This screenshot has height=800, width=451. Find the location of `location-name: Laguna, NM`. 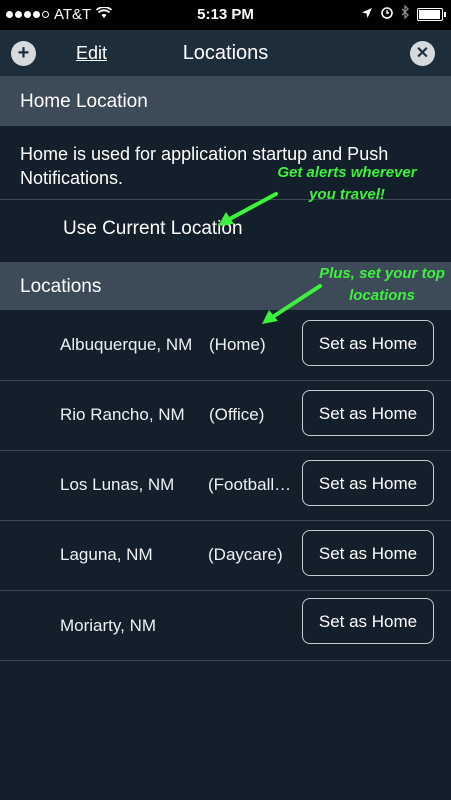

location-name: Laguna, NM is located at coordinates (106, 554).